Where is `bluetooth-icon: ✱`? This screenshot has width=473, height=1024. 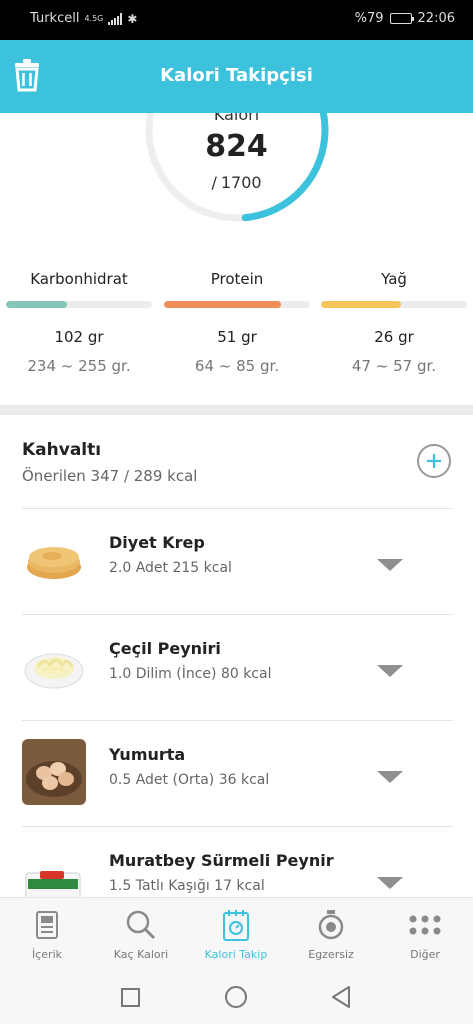
bluetooth-icon: ✱ is located at coordinates (132, 18).